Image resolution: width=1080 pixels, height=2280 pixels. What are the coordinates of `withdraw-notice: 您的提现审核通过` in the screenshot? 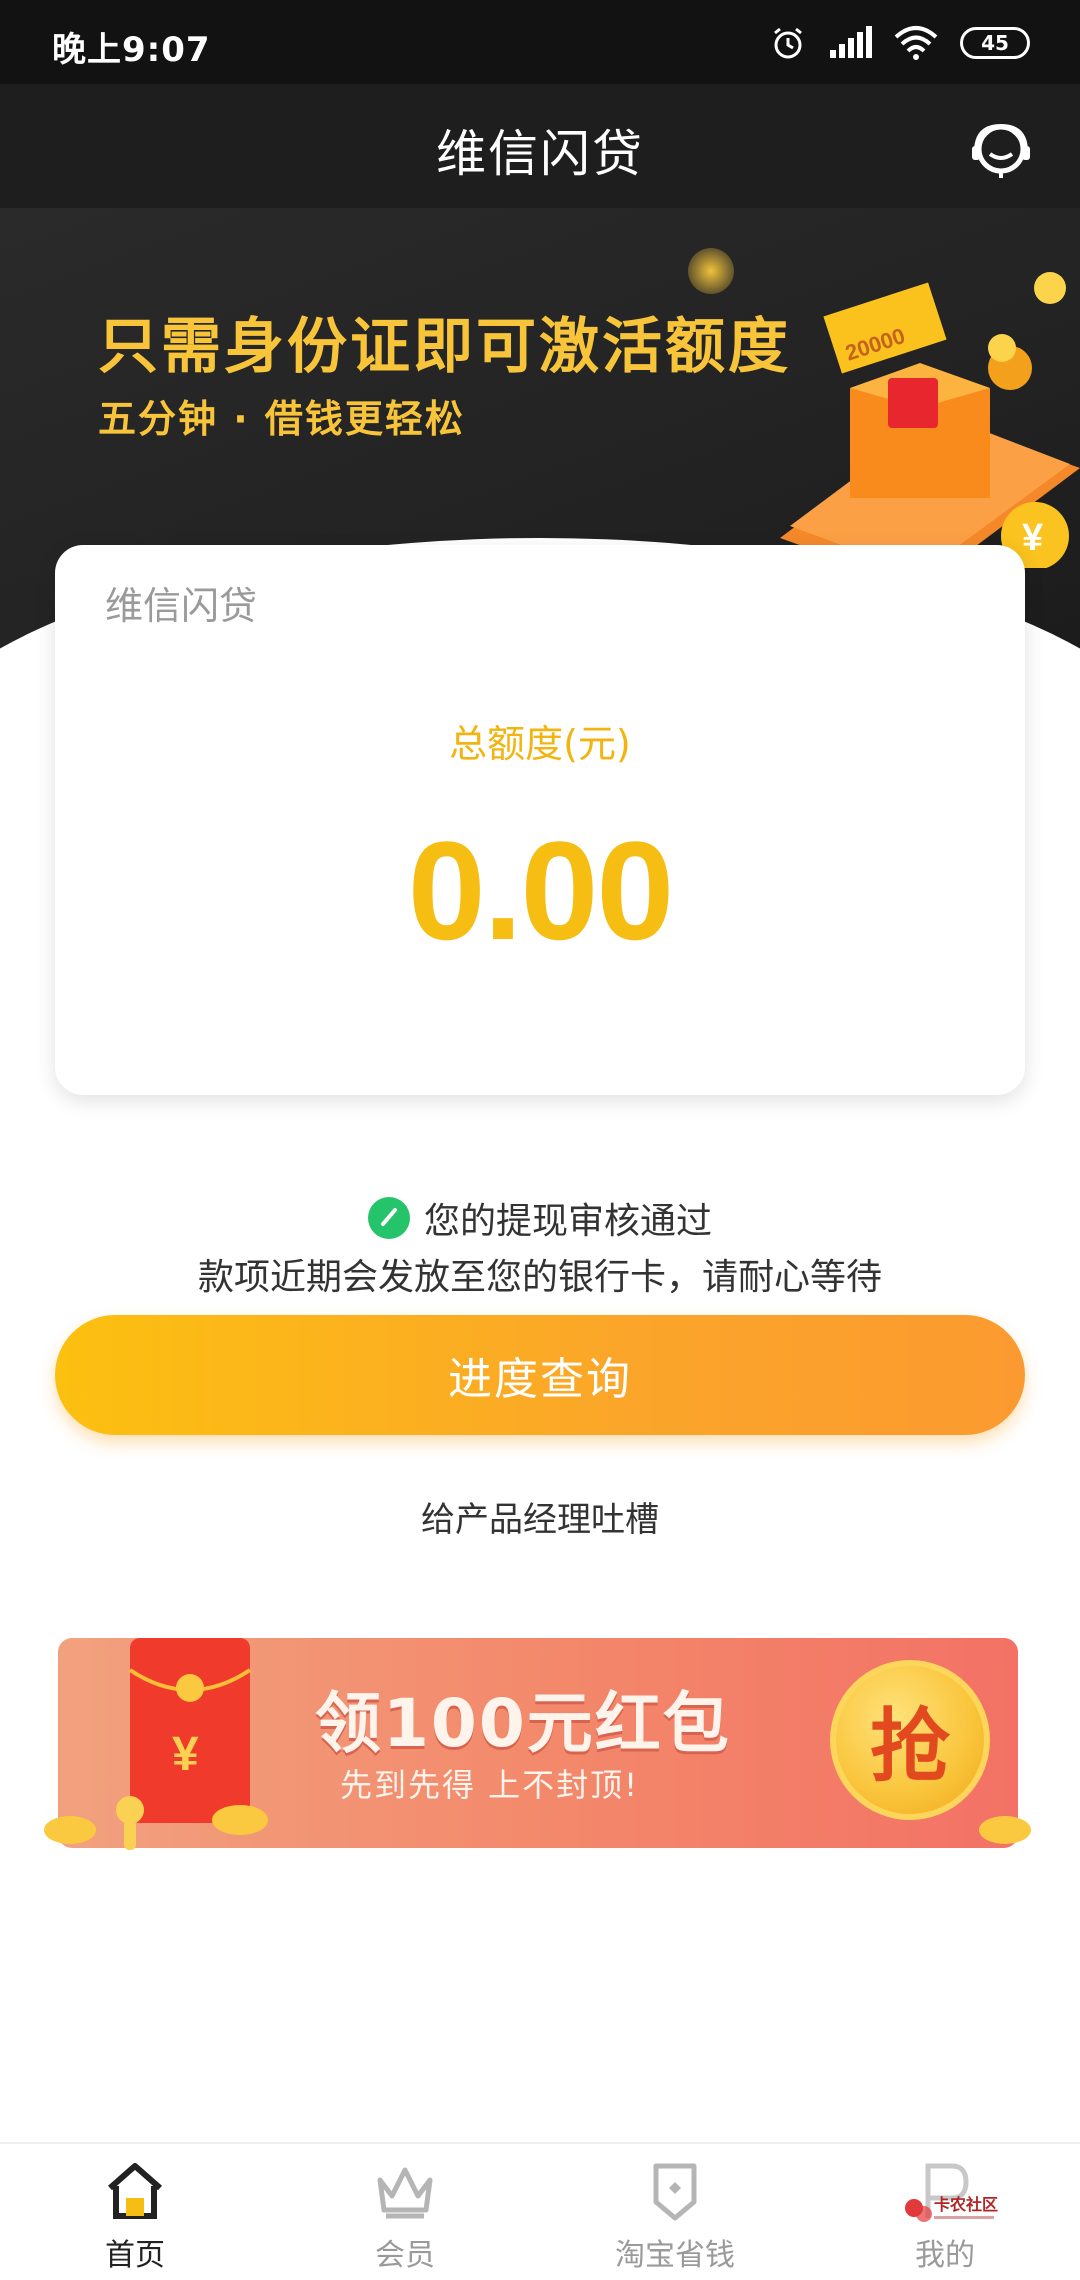 It's located at (540, 1218).